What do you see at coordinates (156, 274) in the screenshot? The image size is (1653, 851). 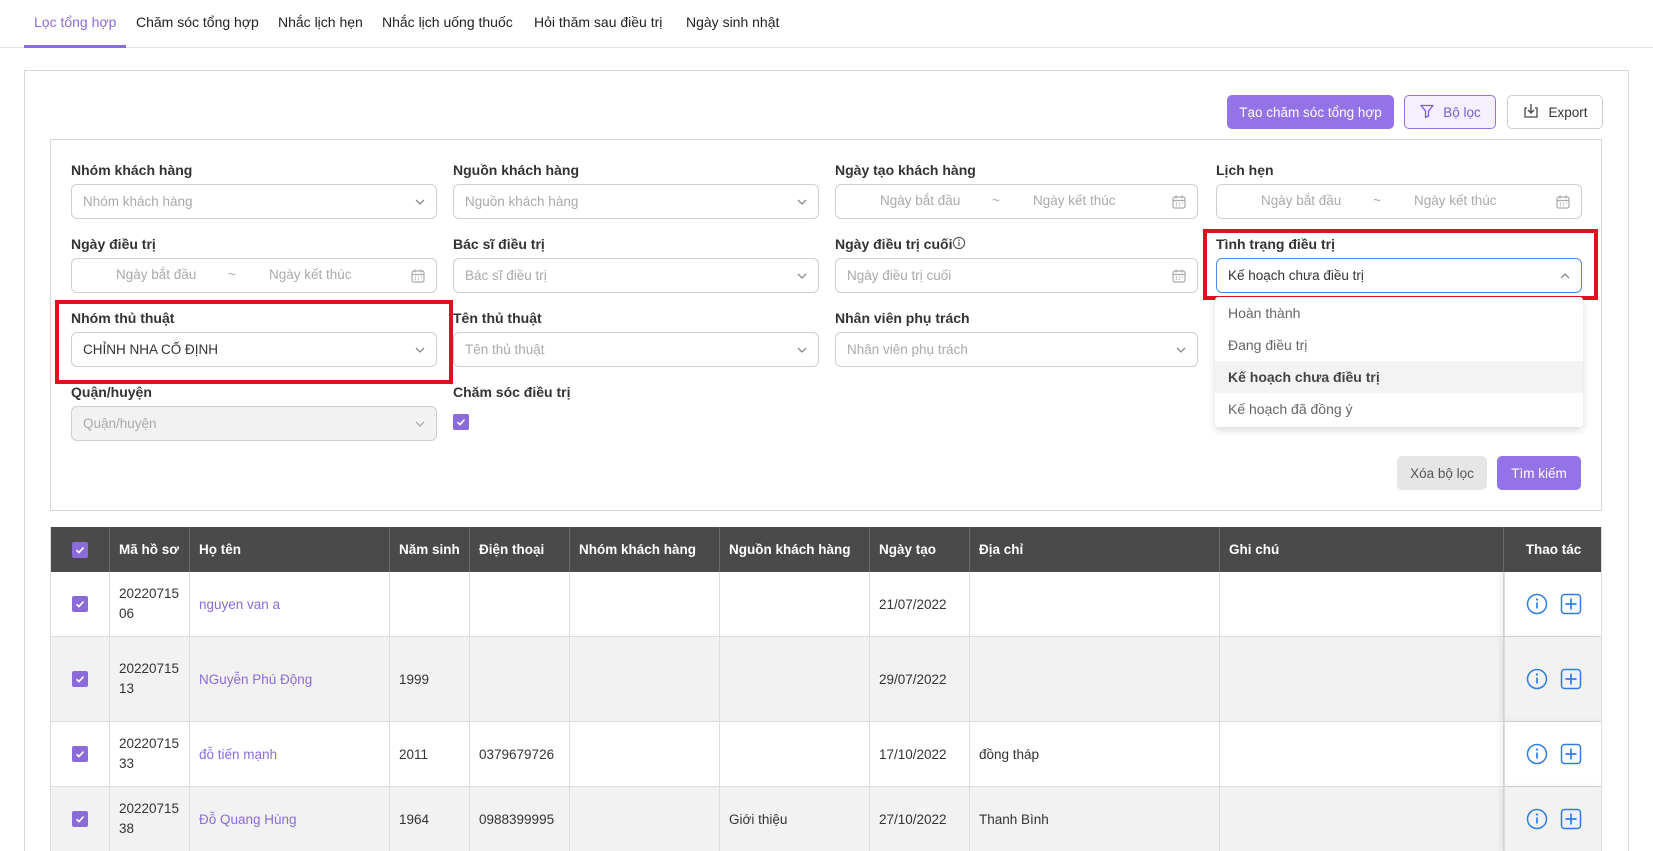 I see `range-start-placeholder: Ngày bắt đầu` at bounding box center [156, 274].